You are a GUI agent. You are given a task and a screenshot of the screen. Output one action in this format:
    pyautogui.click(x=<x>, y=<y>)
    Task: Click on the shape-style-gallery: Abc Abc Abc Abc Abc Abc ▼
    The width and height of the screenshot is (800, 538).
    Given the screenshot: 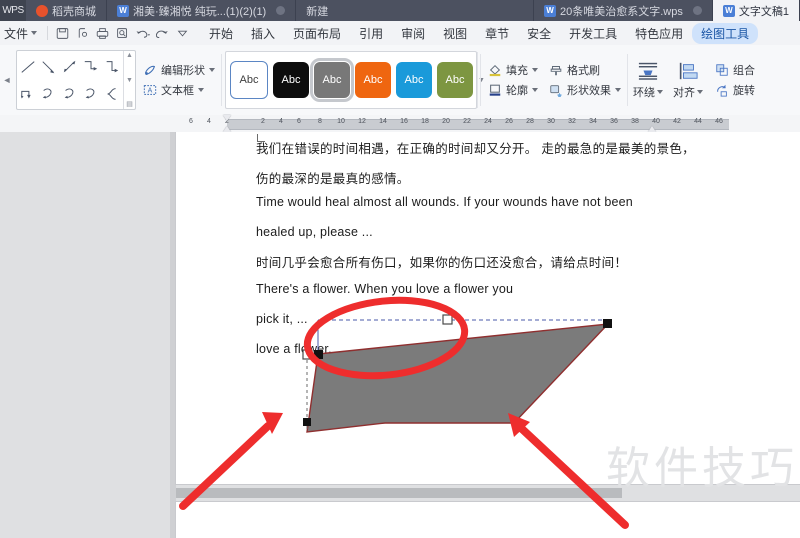 What is the action you would take?
    pyautogui.click(x=355, y=80)
    